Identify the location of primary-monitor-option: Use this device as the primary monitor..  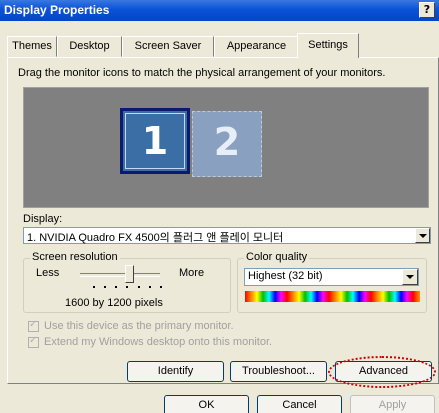
(131, 325).